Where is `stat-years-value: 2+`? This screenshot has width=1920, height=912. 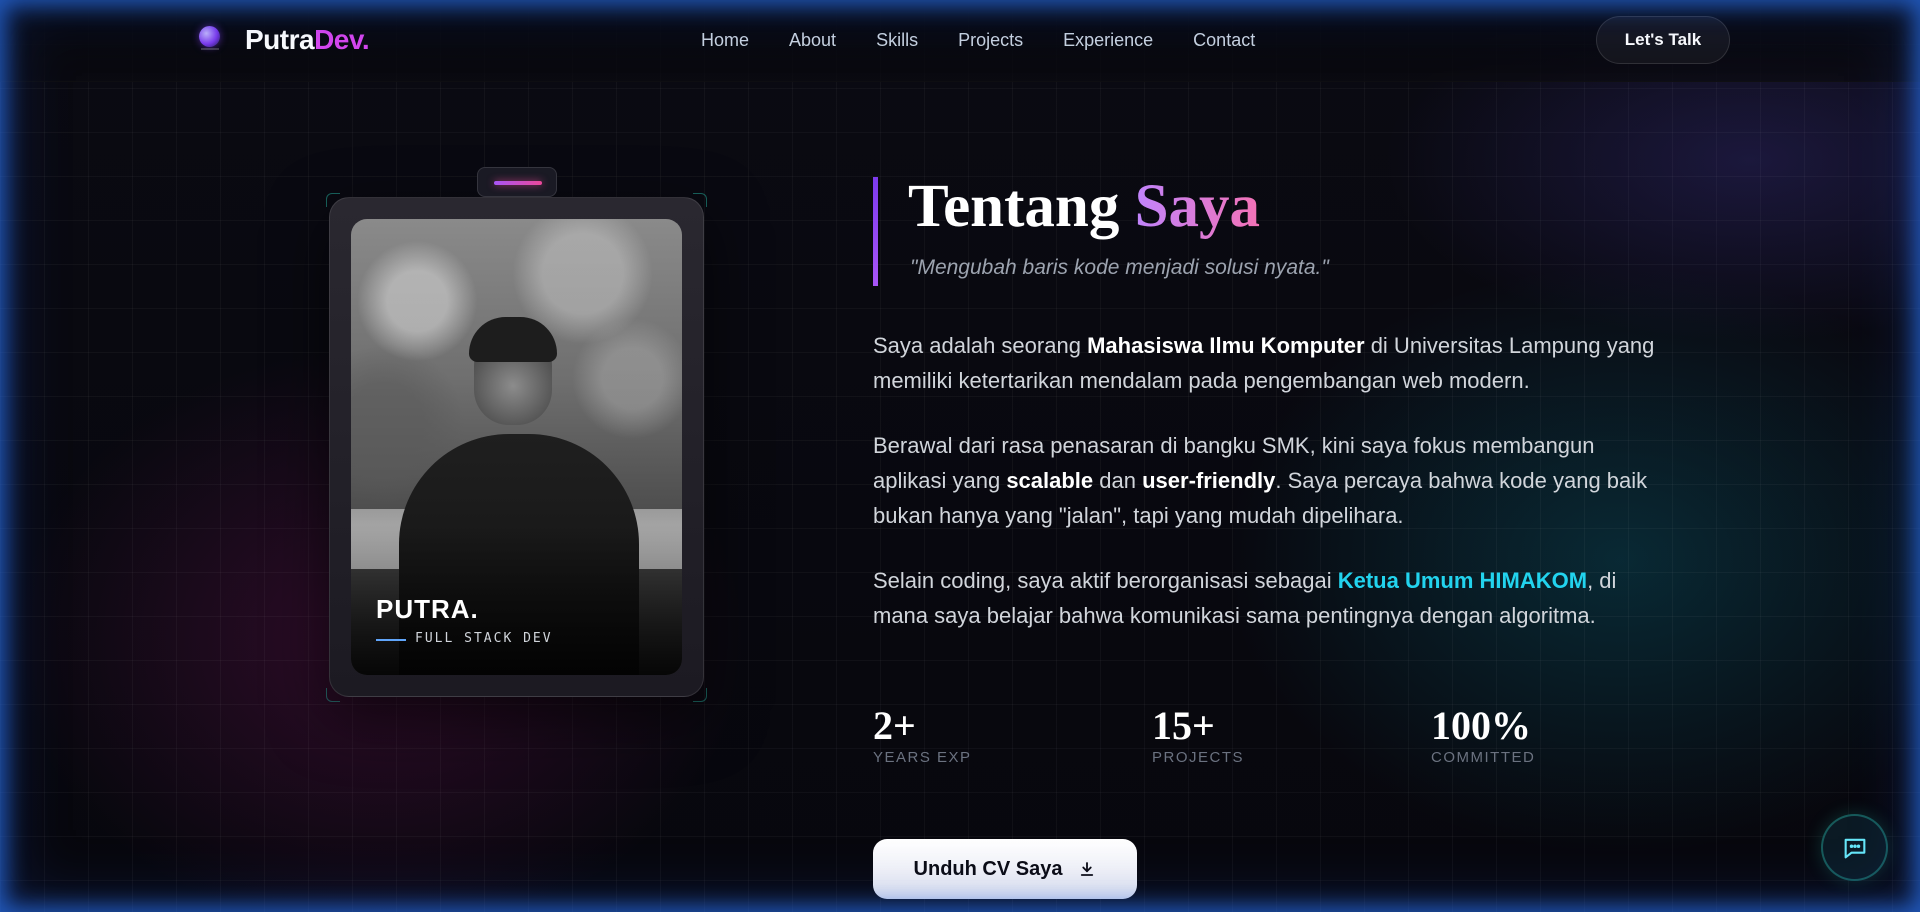
stat-years-value: 2+ is located at coordinates (894, 725).